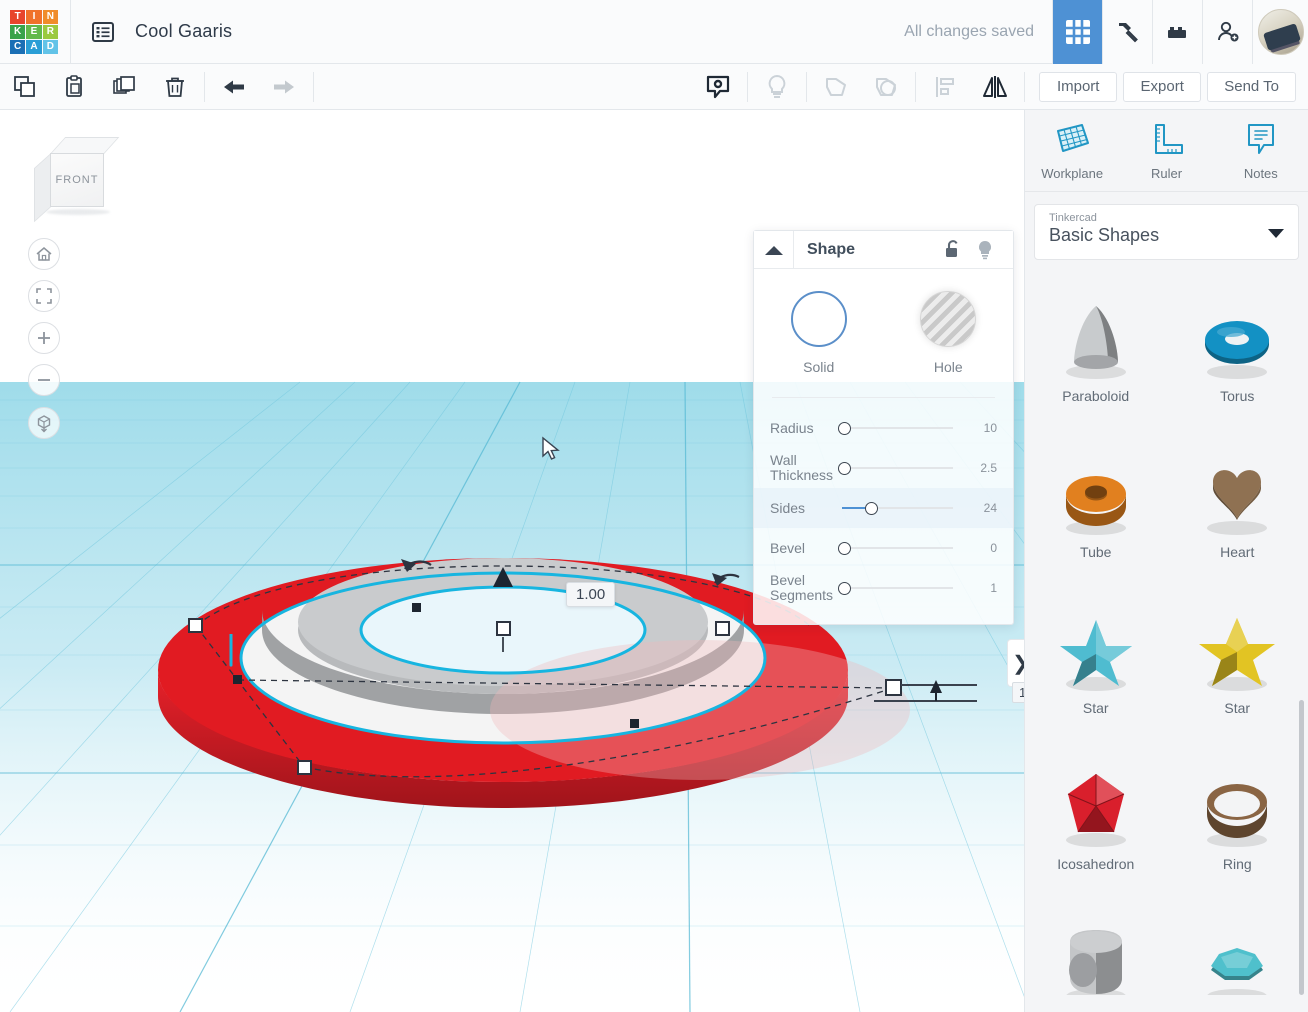 This screenshot has height=1012, width=1308. I want to click on export-button: Export, so click(1162, 86).